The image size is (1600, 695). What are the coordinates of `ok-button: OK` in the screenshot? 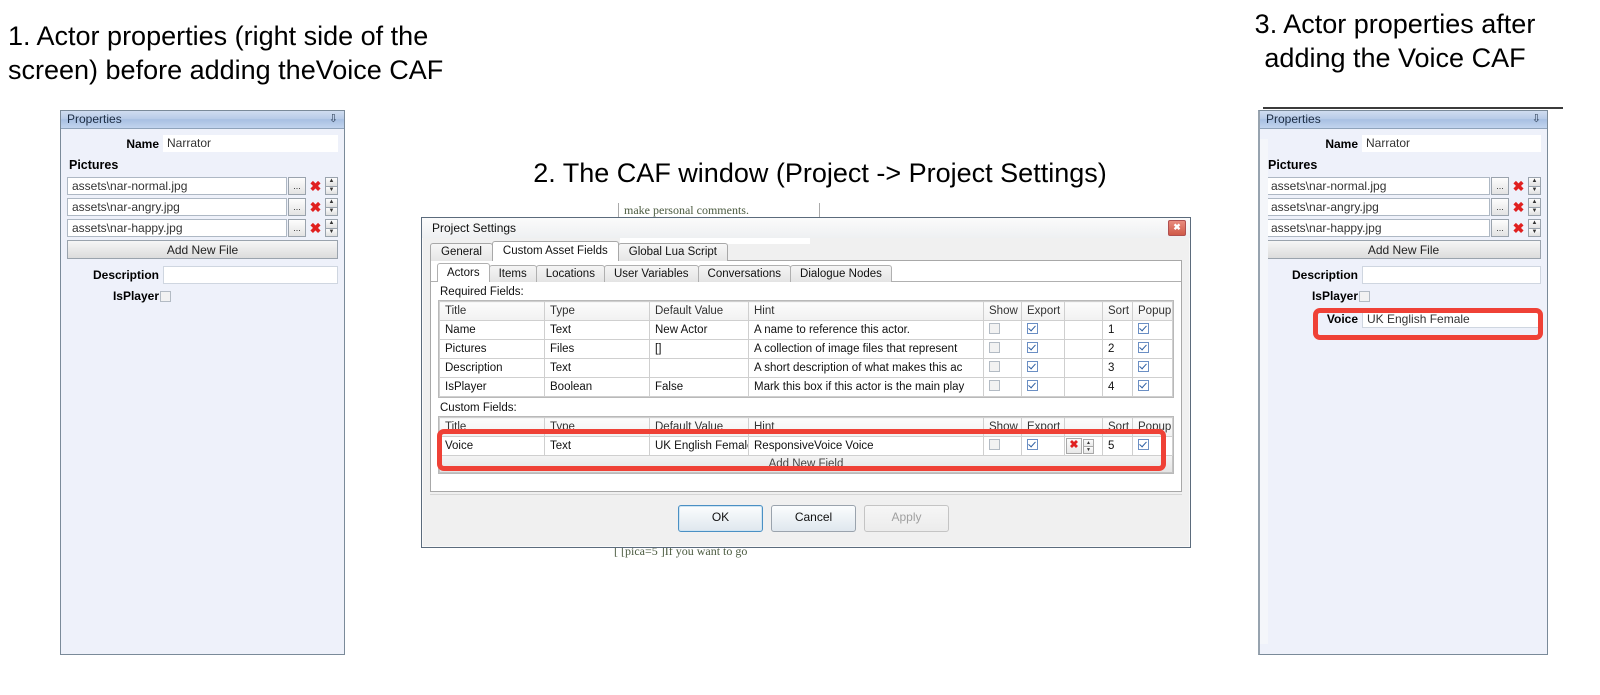 It's located at (720, 518).